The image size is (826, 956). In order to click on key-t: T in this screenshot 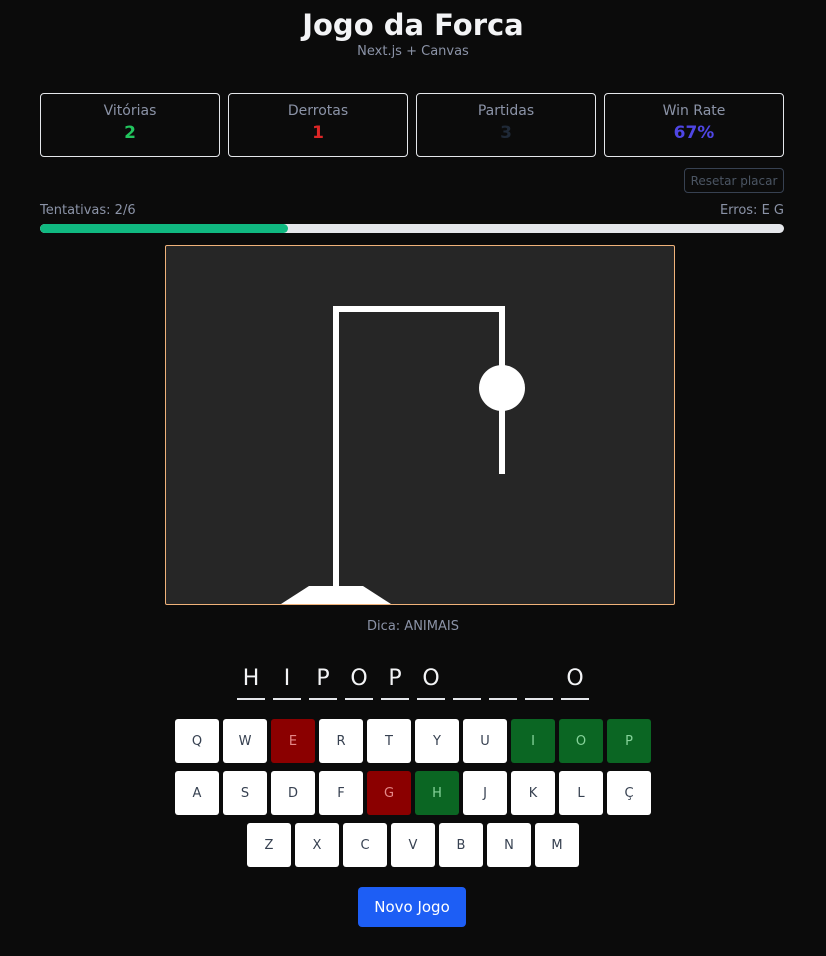, I will do `click(389, 741)`.